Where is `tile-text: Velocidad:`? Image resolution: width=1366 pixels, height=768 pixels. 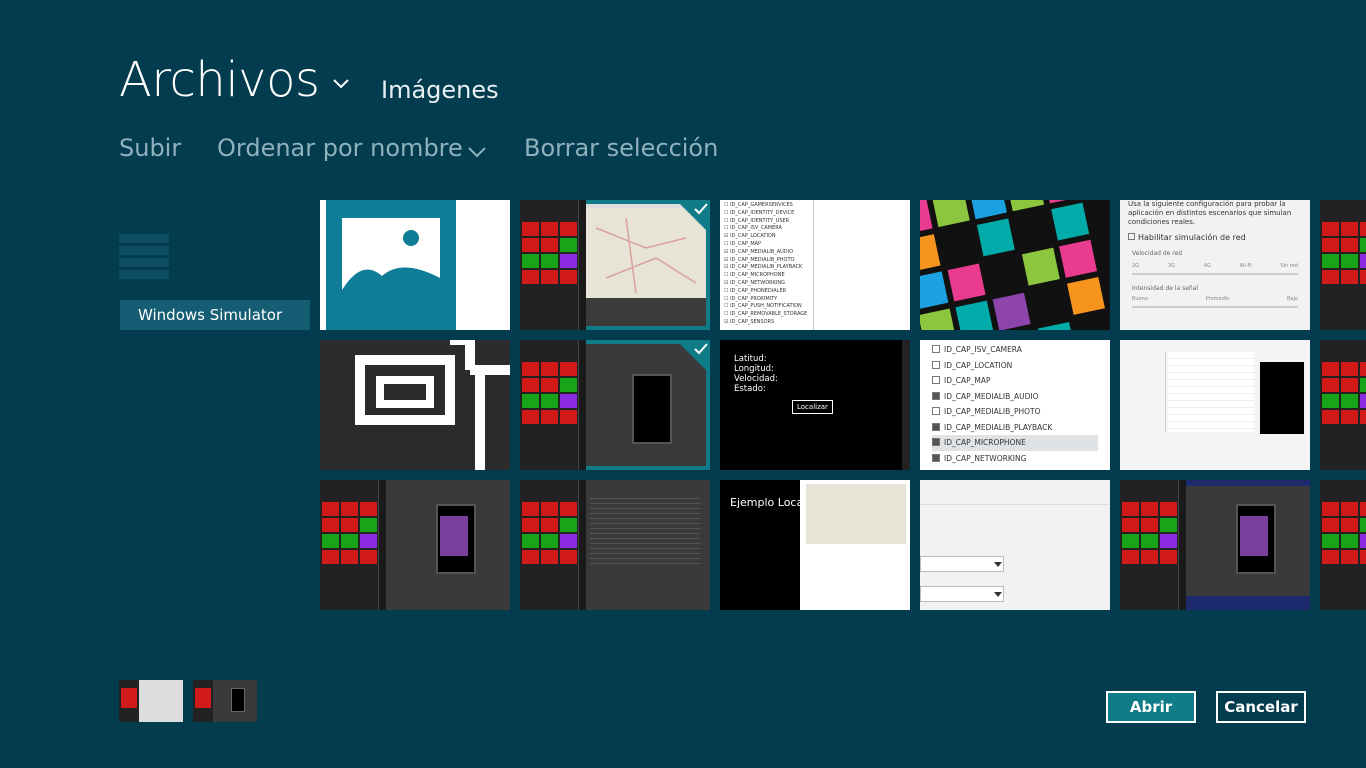
tile-text: Velocidad: is located at coordinates (756, 379).